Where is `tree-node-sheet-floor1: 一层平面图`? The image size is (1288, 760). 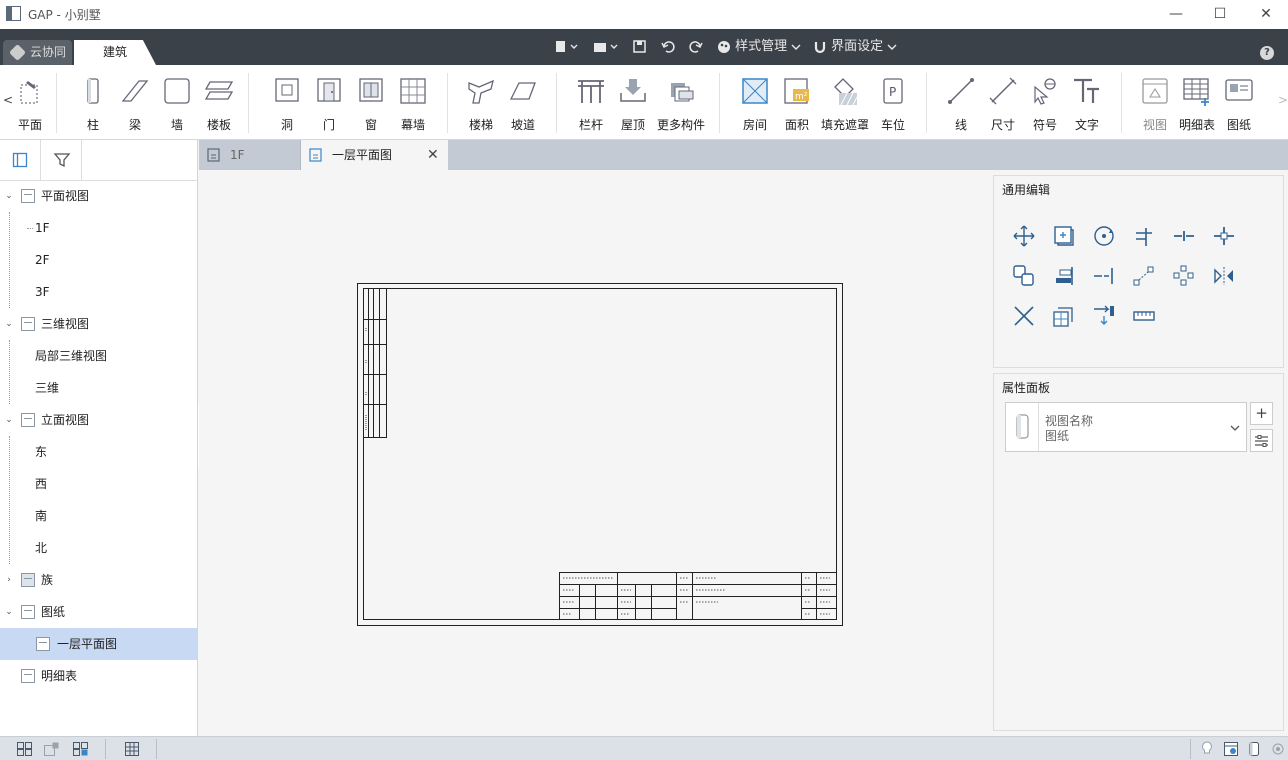 tree-node-sheet-floor1: 一层平面图 is located at coordinates (98, 644).